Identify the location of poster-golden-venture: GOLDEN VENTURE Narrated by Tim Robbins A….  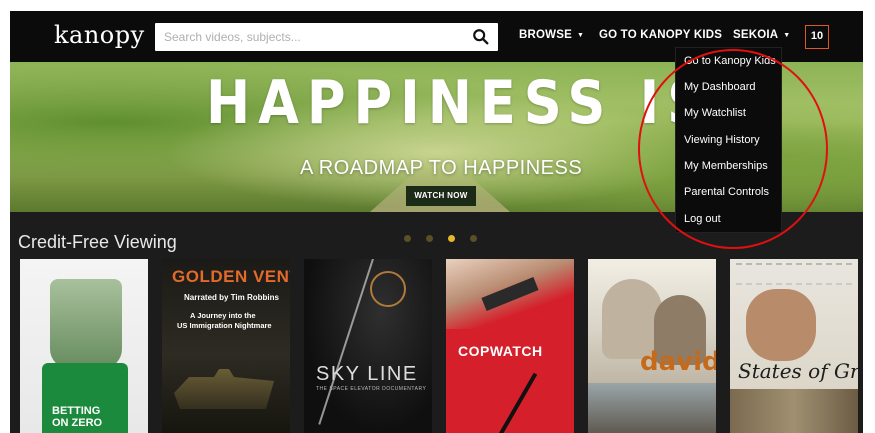
(226, 346).